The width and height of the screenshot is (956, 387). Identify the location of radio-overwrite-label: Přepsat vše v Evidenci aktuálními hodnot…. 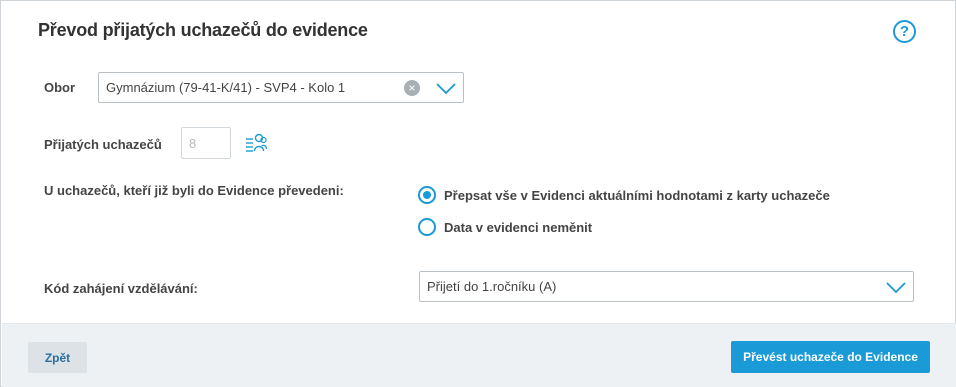
(637, 195).